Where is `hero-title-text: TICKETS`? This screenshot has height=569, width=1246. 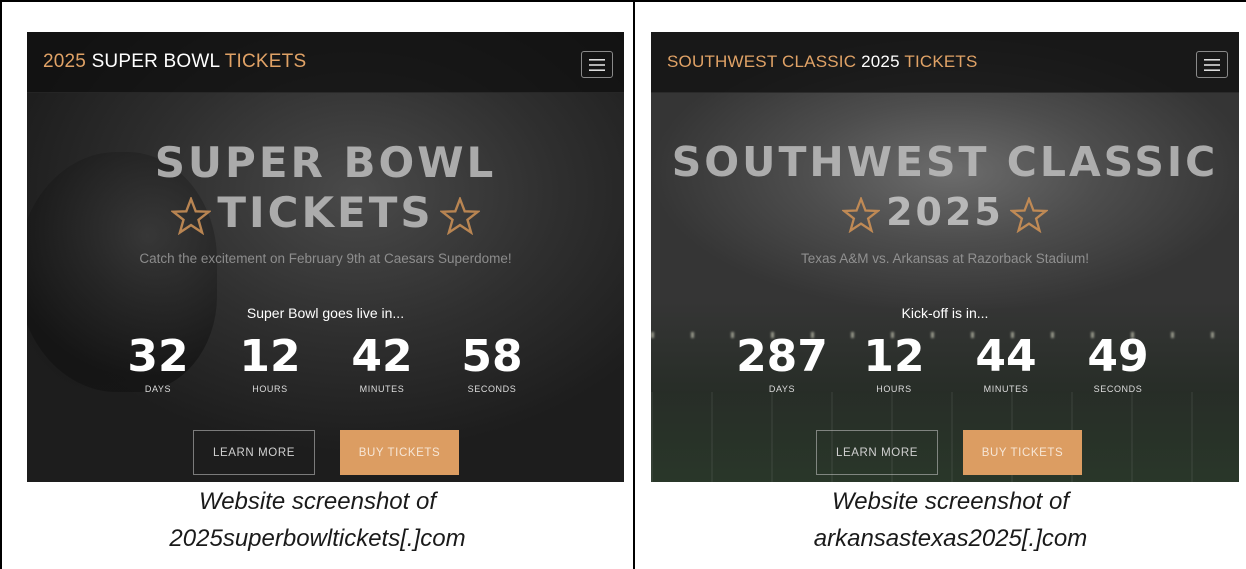
hero-title-text: TICKETS is located at coordinates (325, 212).